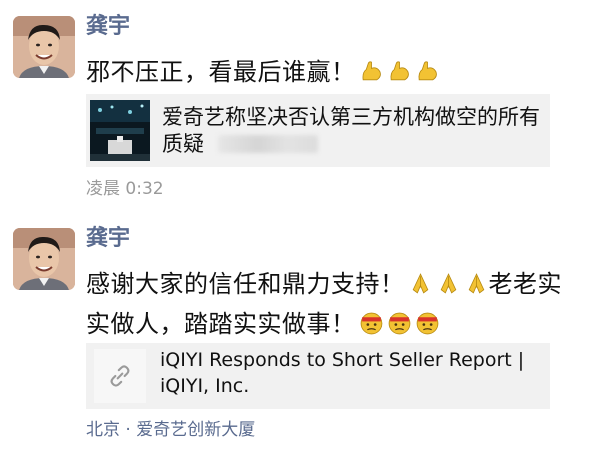 This screenshot has height=464, width=600. I want to click on post-text: 感谢大家的信任和鼎力支持！ 老老实 实做人，踏踏实实做事！, so click(338, 304).